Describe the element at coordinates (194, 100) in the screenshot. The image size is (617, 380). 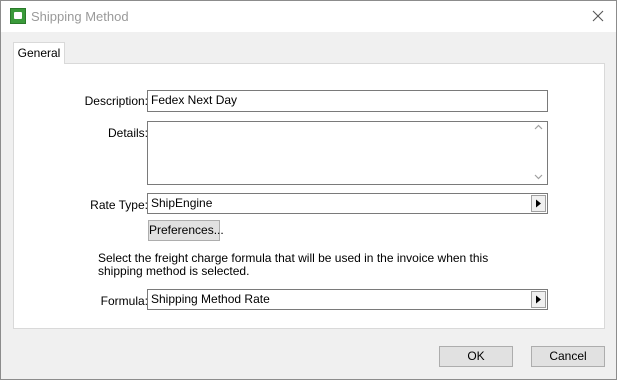
I see `description-value: Fedex Next Day` at that location.